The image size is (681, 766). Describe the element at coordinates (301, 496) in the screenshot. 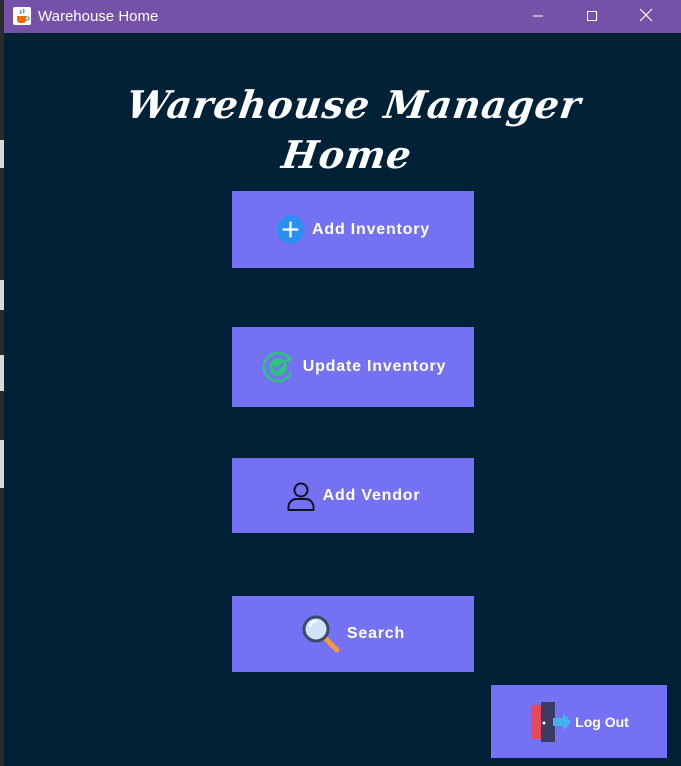

I see `person-icon` at that location.